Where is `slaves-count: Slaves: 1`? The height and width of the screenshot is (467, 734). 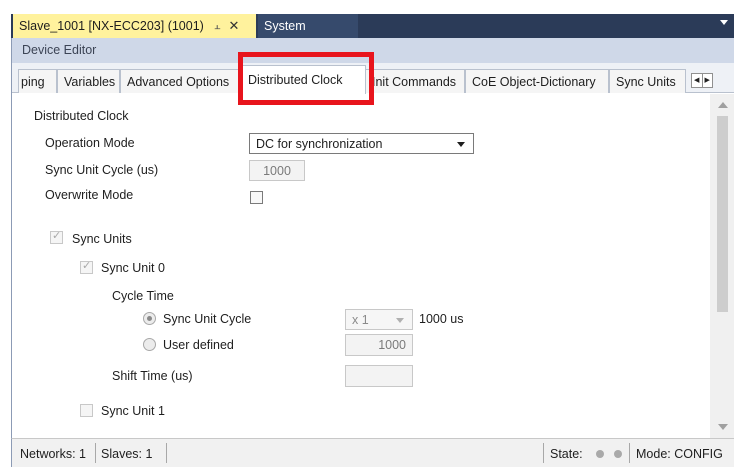
slaves-count: Slaves: 1 is located at coordinates (127, 454).